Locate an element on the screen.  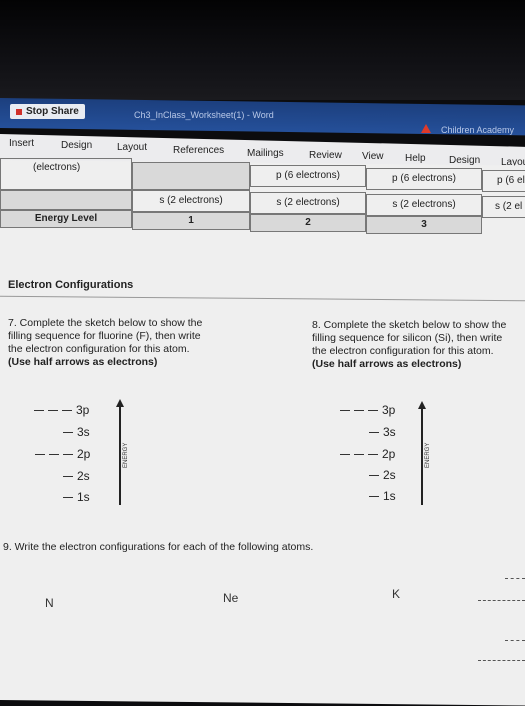
document-title: Ch3_InClass_Worksheet(1) - Word is located at coordinates (204, 115).